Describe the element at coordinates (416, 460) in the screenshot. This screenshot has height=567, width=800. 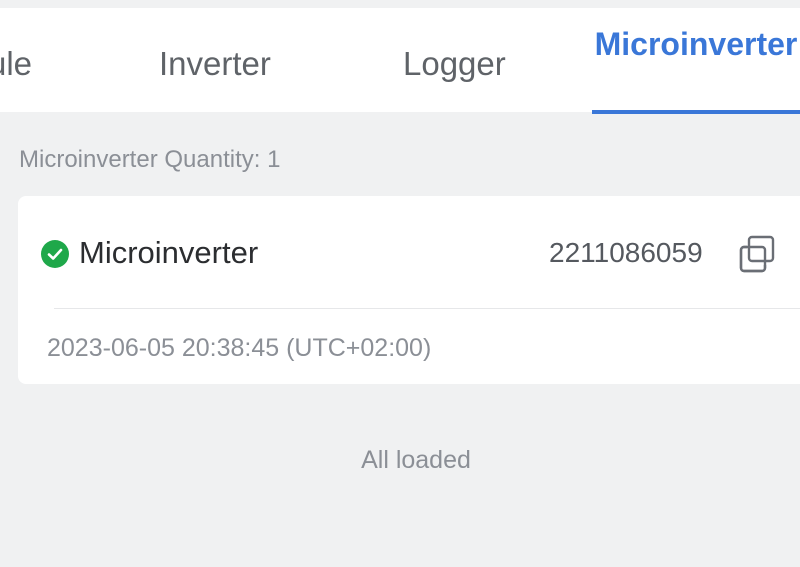
I see `all-loaded-text: All loaded` at that location.